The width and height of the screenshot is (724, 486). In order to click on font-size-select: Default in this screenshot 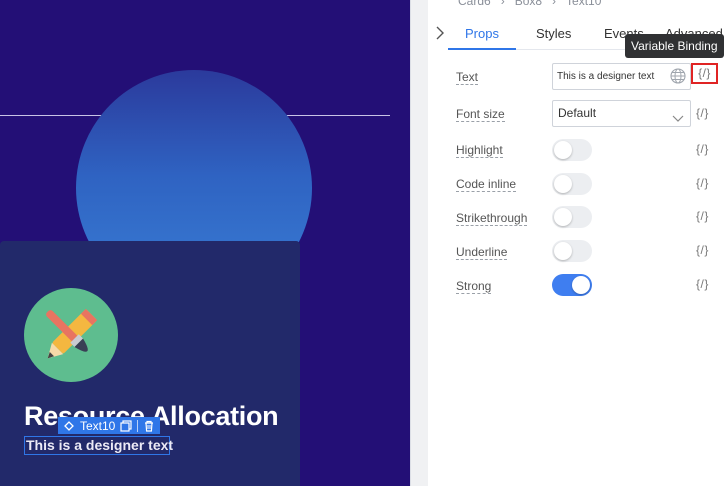, I will do `click(621, 113)`.